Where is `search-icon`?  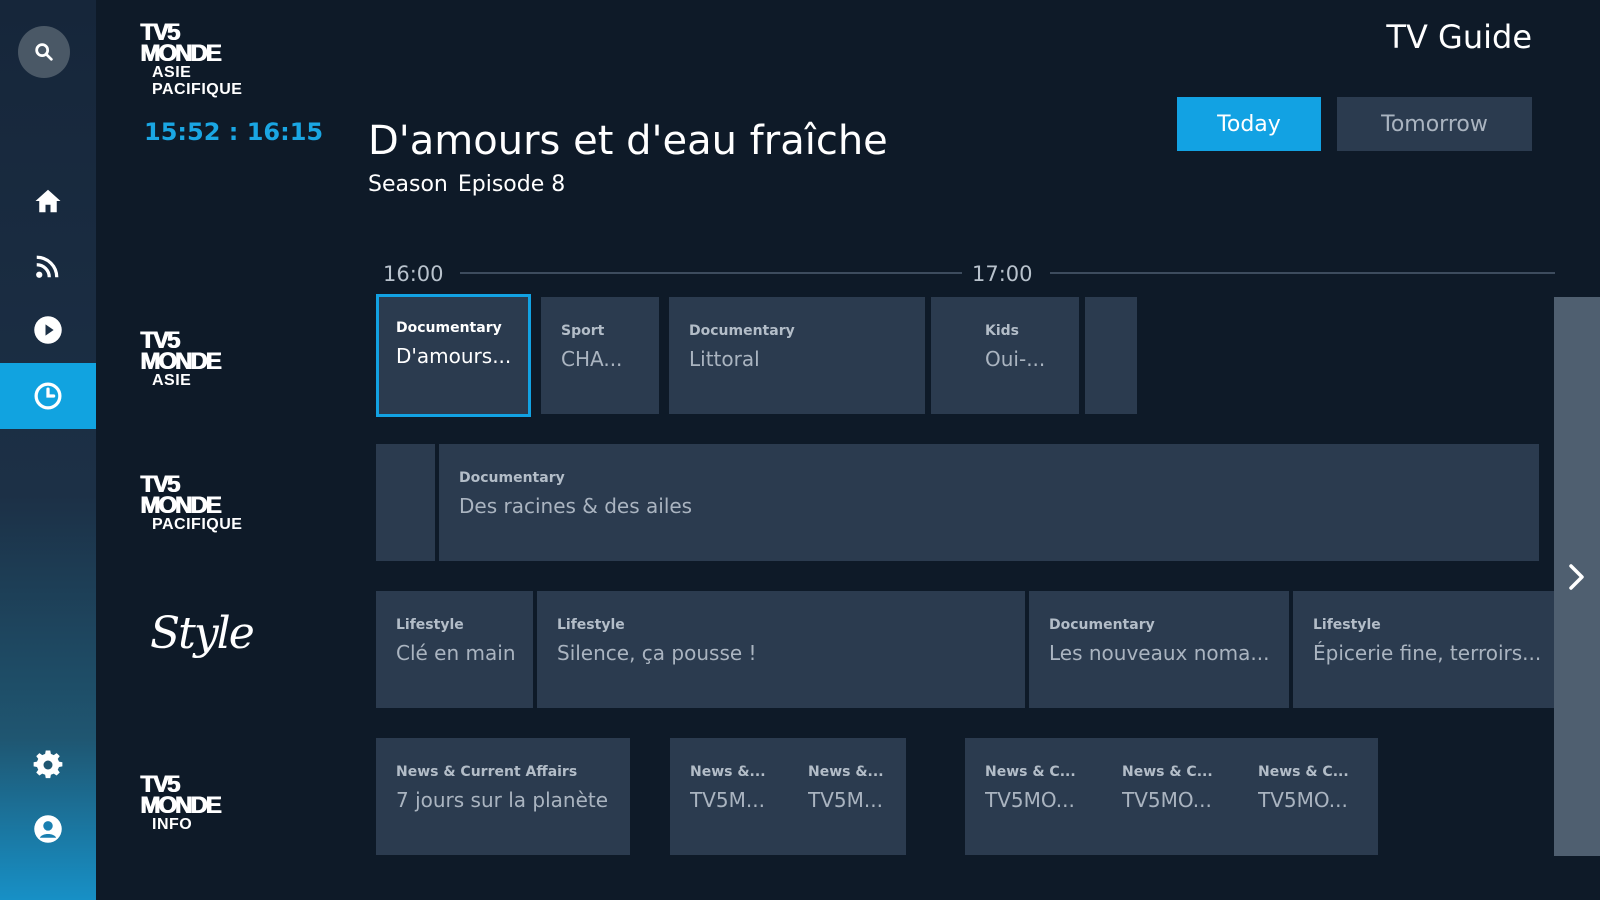 search-icon is located at coordinates (44, 52).